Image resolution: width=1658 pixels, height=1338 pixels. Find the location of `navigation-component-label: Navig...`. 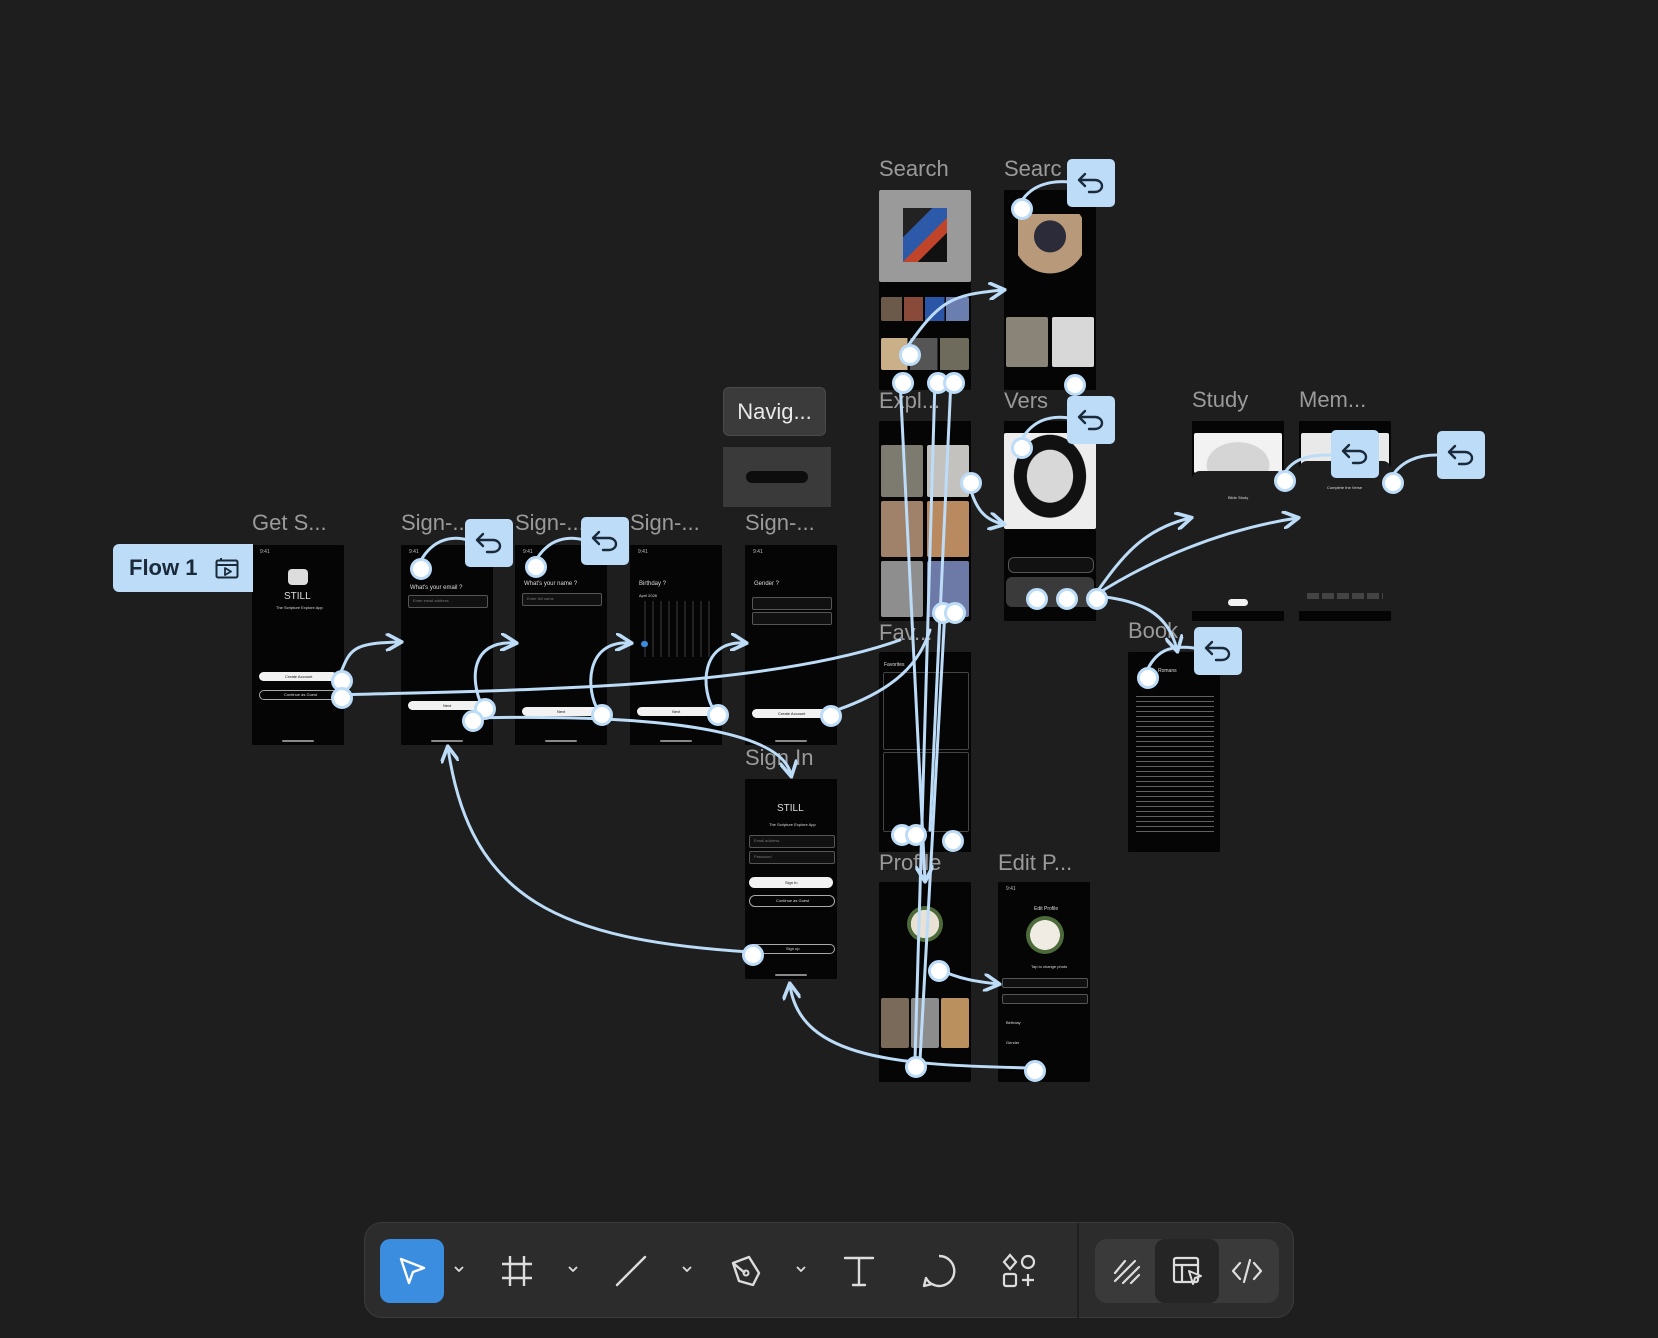

navigation-component-label: Navig... is located at coordinates (774, 411).